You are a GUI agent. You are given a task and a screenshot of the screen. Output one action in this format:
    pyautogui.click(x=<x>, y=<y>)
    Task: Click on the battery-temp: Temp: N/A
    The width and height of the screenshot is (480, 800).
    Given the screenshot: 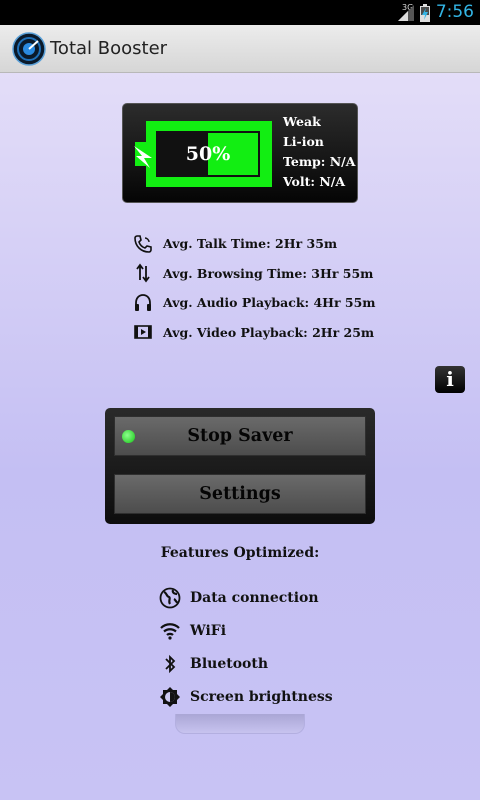 What is the action you would take?
    pyautogui.click(x=319, y=161)
    